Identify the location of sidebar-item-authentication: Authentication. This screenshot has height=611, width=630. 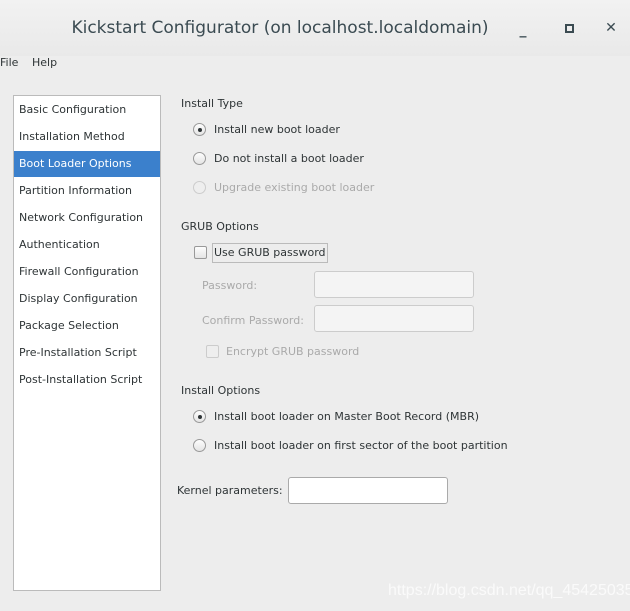
(87, 245).